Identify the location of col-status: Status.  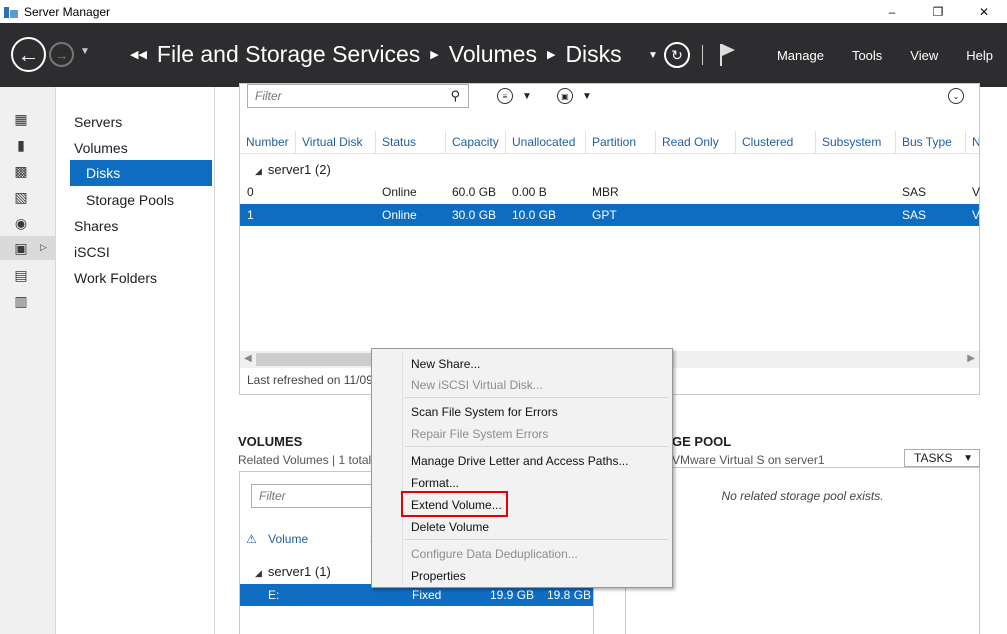
(411, 142).